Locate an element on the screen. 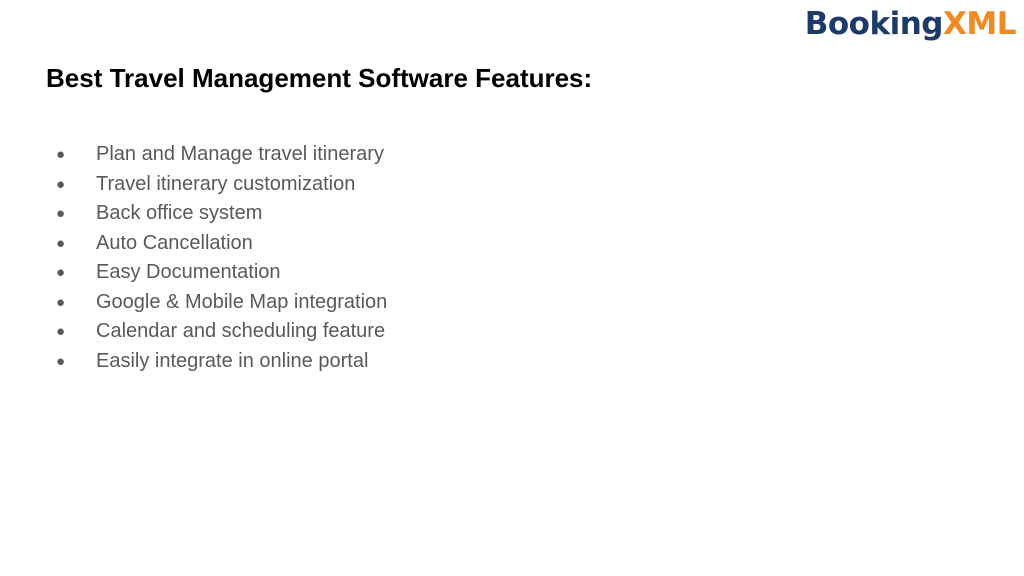 The width and height of the screenshot is (1024, 576). feature-label: Back office system is located at coordinates (179, 213).